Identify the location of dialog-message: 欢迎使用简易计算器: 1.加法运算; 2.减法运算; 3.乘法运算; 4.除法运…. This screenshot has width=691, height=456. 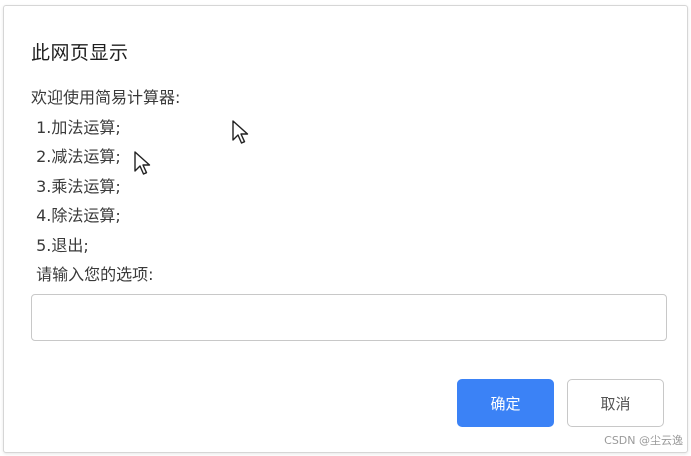
(105, 189).